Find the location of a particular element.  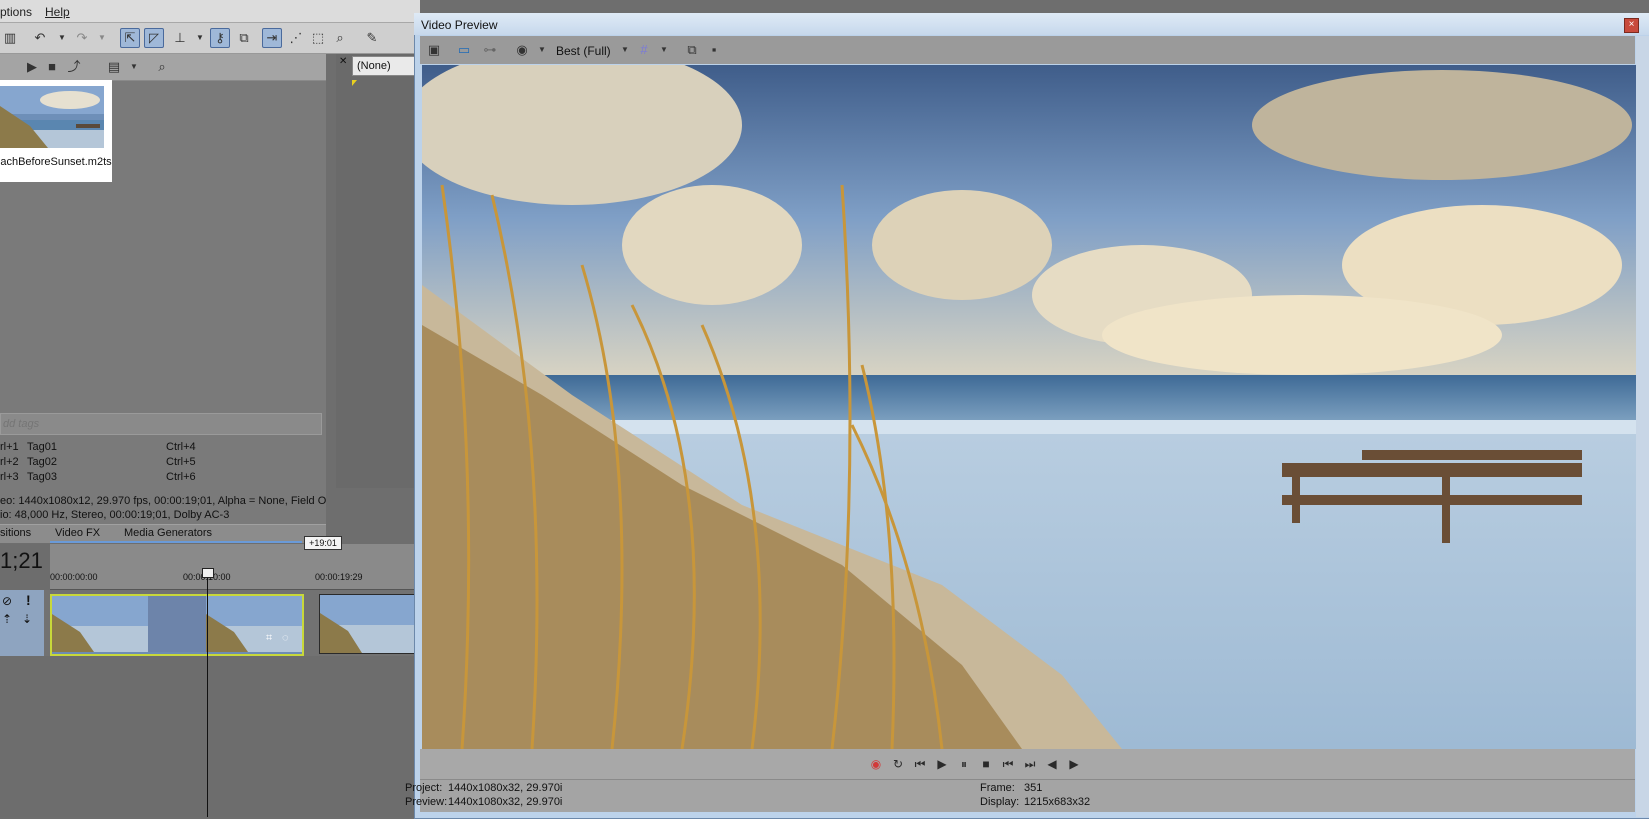

media-thumbnail is located at coordinates (52, 117).